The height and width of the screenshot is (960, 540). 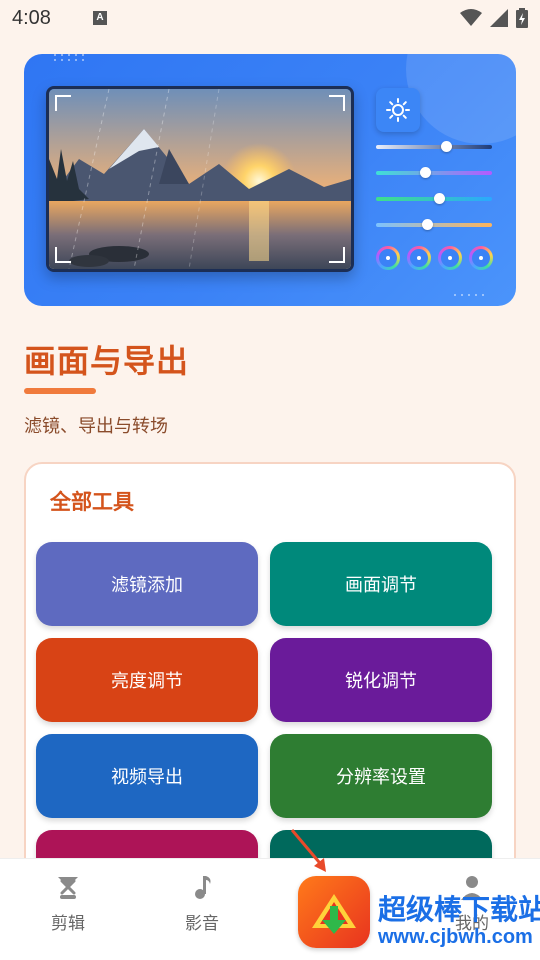 What do you see at coordinates (202, 924) in the screenshot?
I see `nav-label-media: 影音` at bounding box center [202, 924].